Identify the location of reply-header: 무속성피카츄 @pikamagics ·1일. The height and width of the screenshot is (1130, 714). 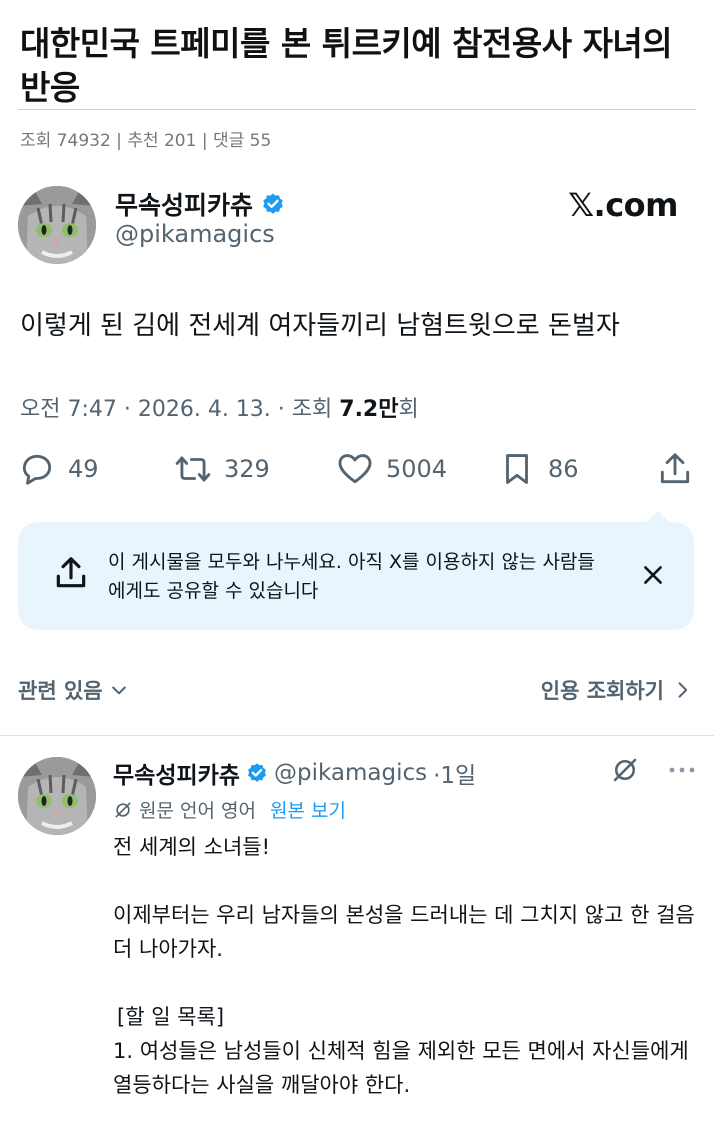
(294, 773).